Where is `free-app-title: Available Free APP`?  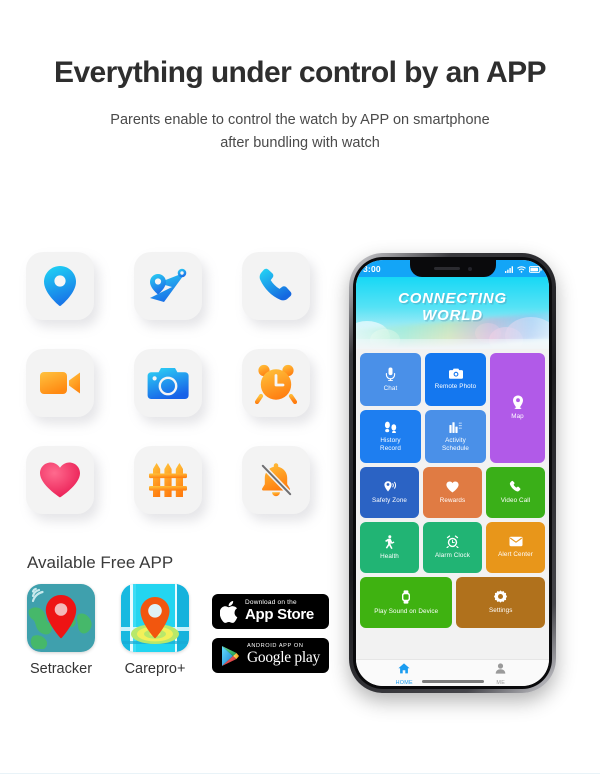
free-app-title: Available Free APP is located at coordinates (100, 562).